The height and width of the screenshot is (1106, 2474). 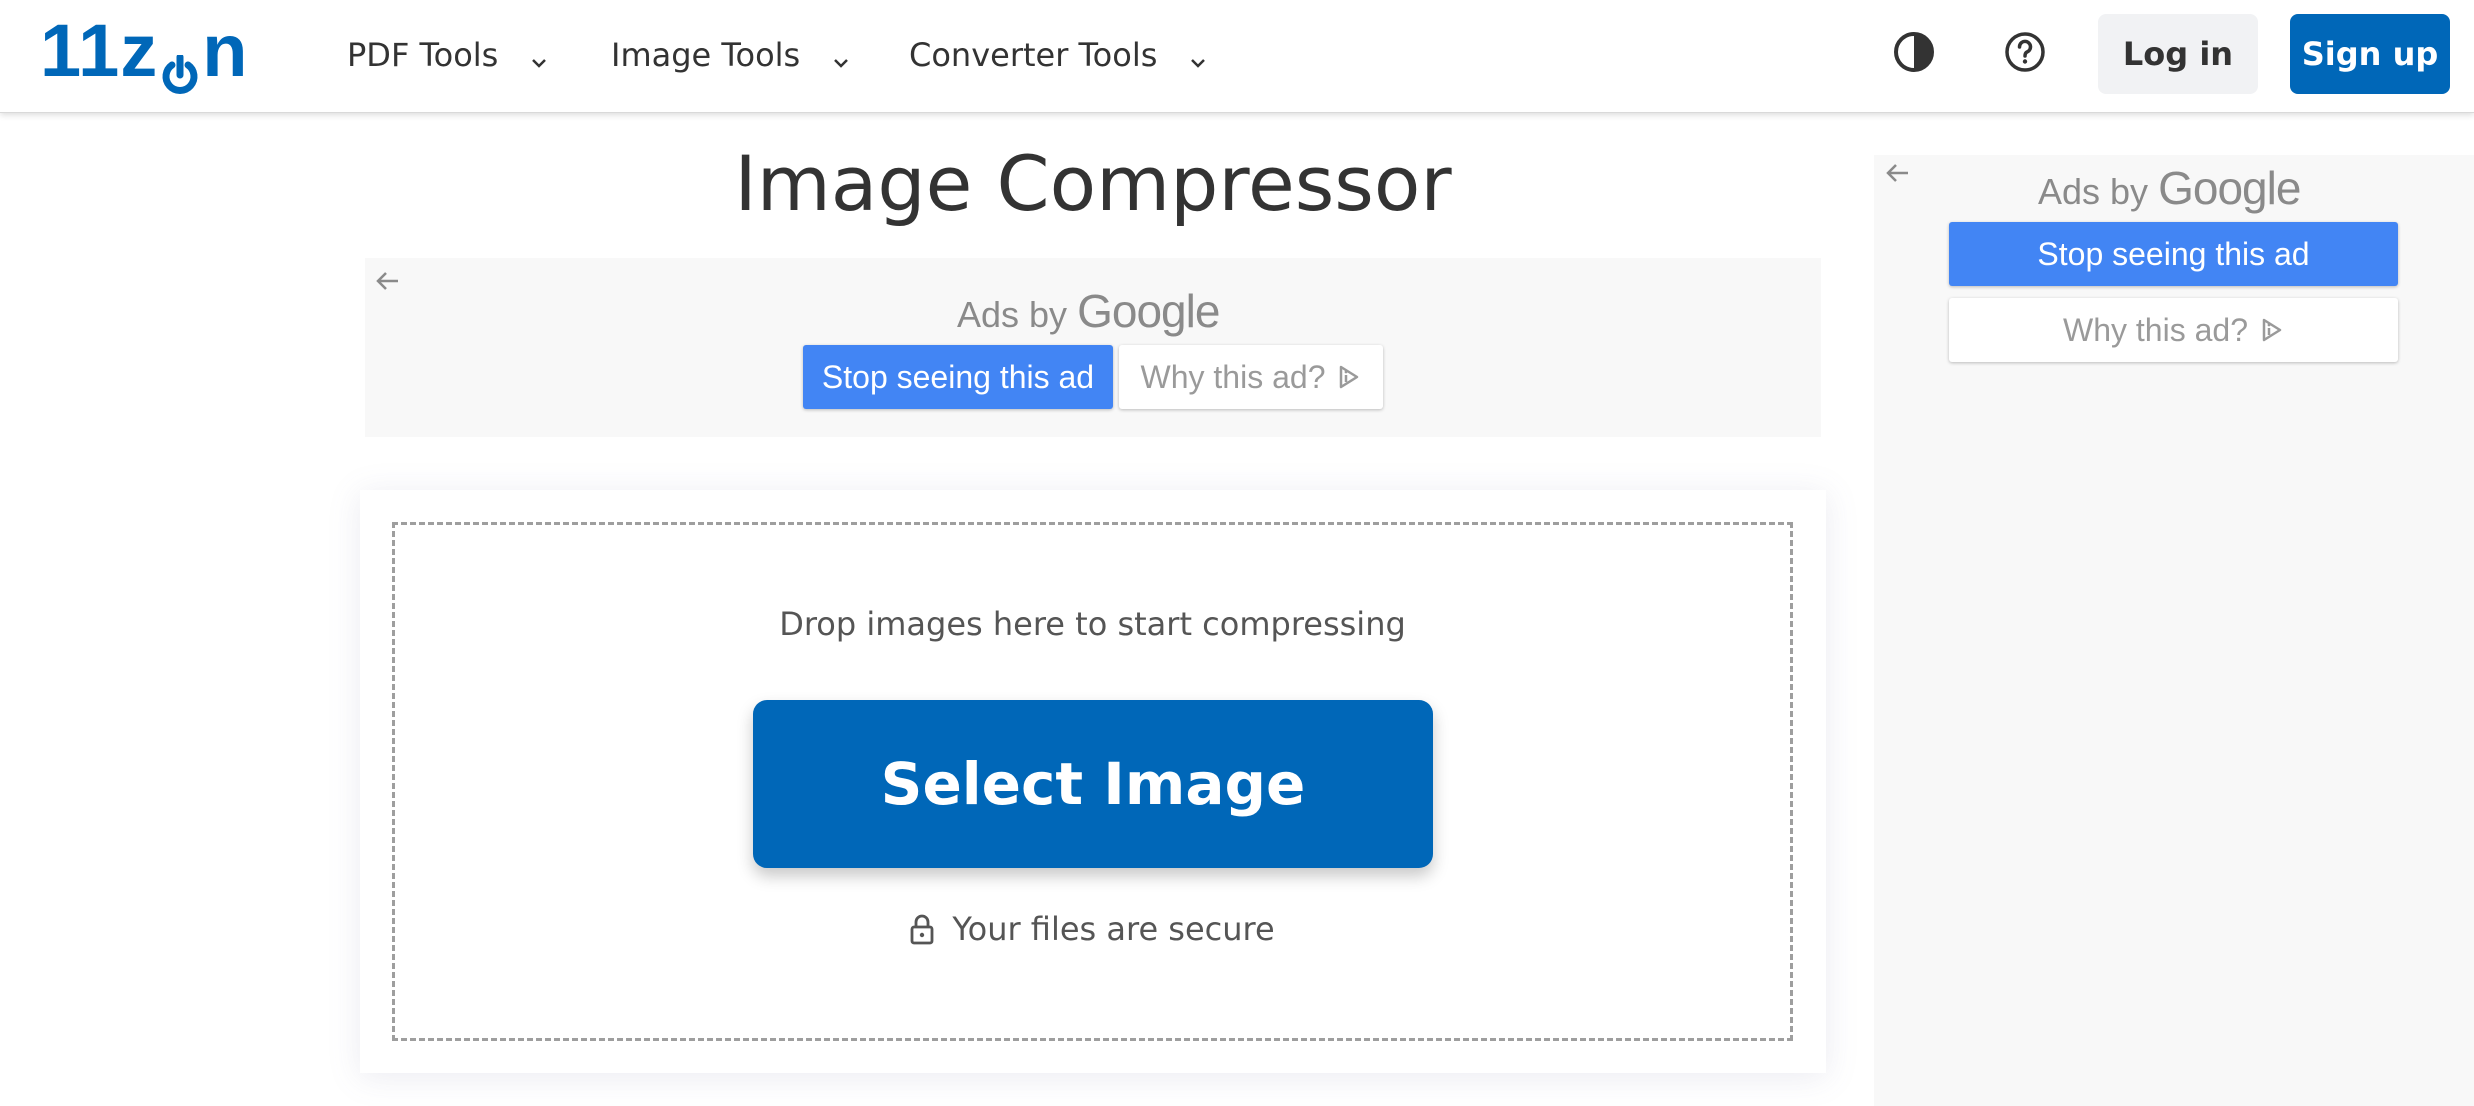 What do you see at coordinates (1093, 183) in the screenshot?
I see `page-title: Image Compressor` at bounding box center [1093, 183].